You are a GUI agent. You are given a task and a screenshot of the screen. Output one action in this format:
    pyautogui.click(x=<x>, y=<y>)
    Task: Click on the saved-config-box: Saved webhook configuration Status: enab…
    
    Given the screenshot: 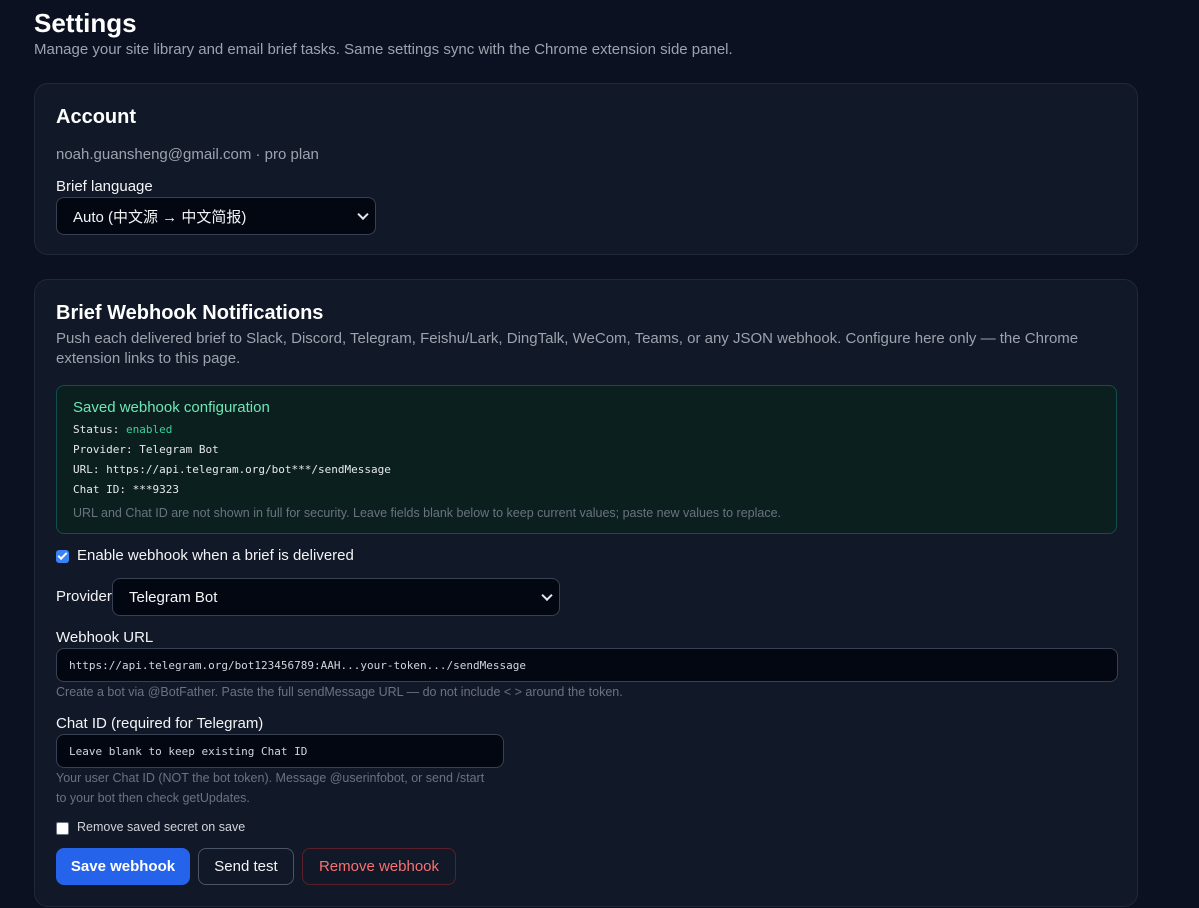 What is the action you would take?
    pyautogui.click(x=586, y=459)
    